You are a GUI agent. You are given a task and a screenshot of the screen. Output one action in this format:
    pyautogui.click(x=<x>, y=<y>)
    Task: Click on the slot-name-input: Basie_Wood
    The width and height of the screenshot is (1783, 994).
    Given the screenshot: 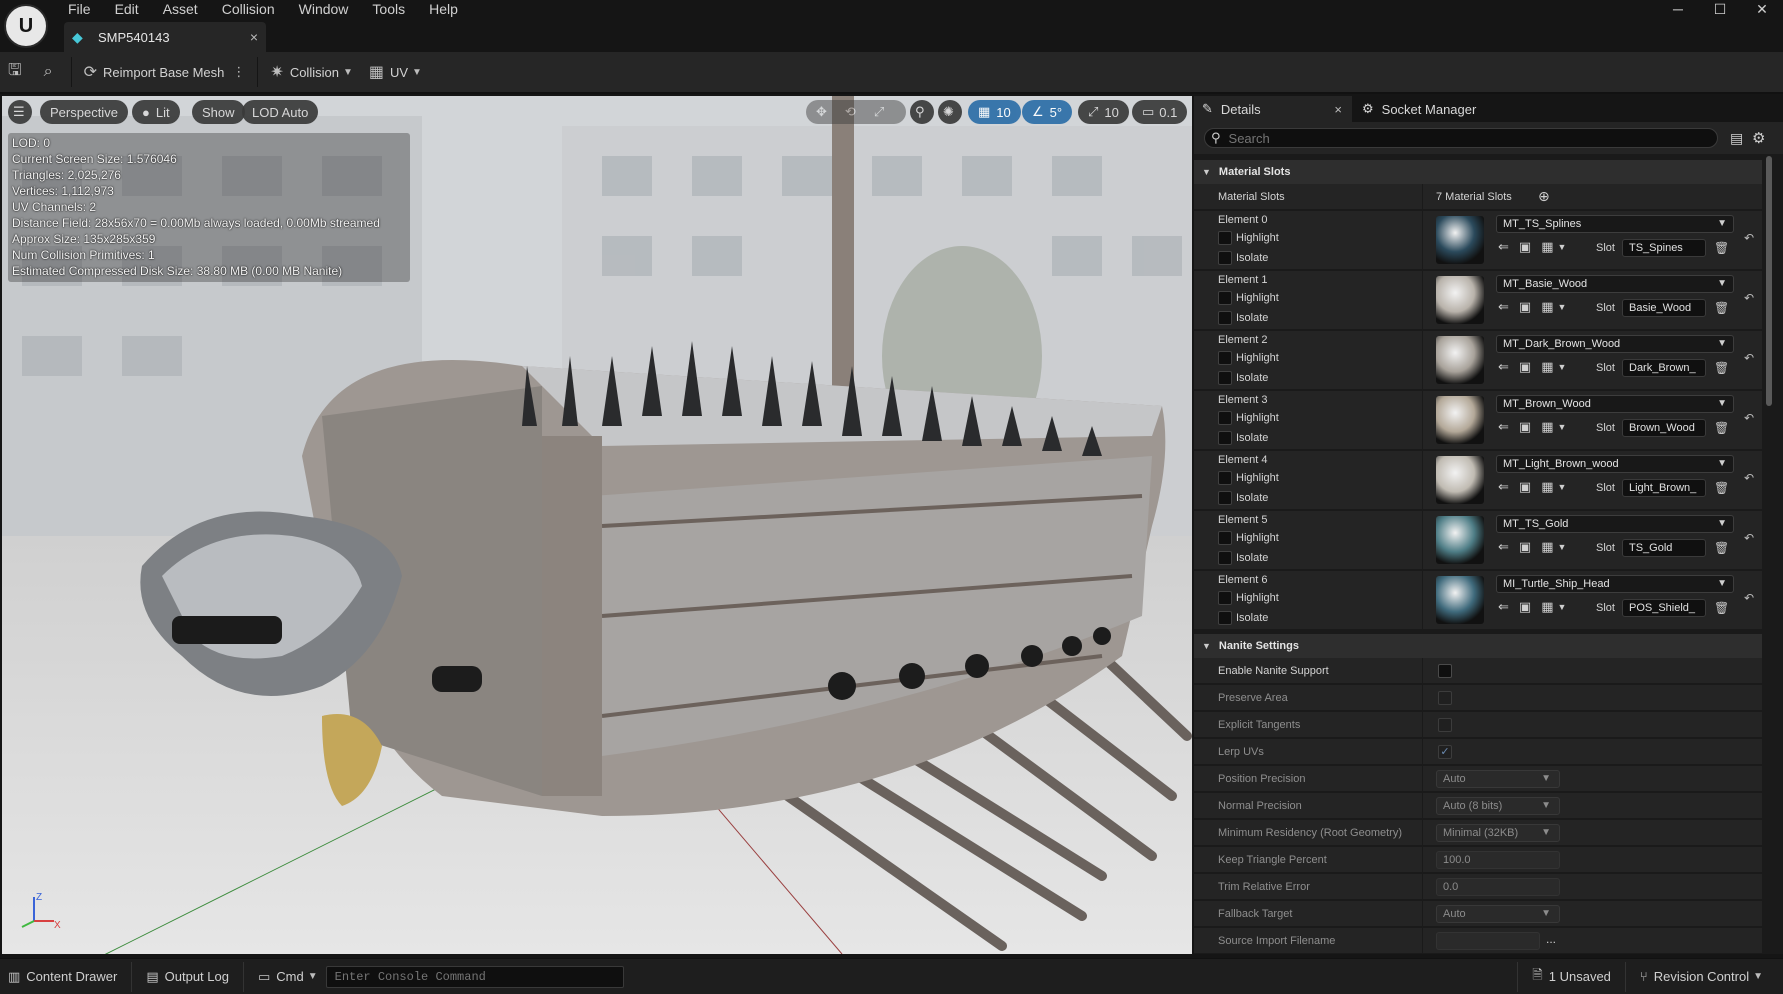 What is the action you would take?
    pyautogui.click(x=1664, y=308)
    